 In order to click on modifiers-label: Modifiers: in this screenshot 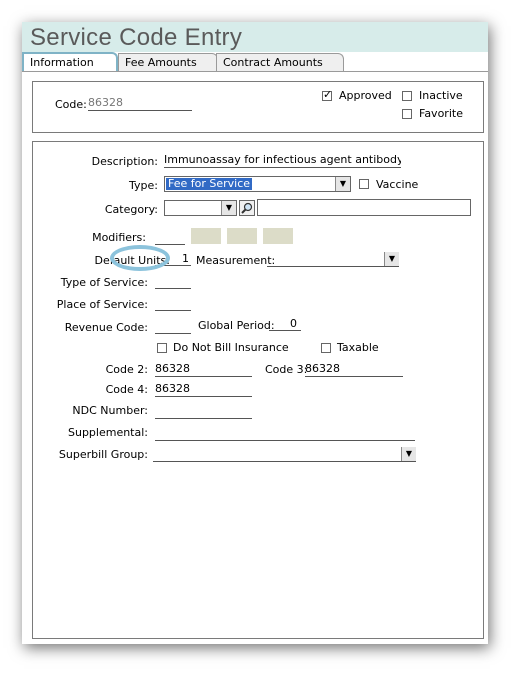, I will do `click(119, 237)`.